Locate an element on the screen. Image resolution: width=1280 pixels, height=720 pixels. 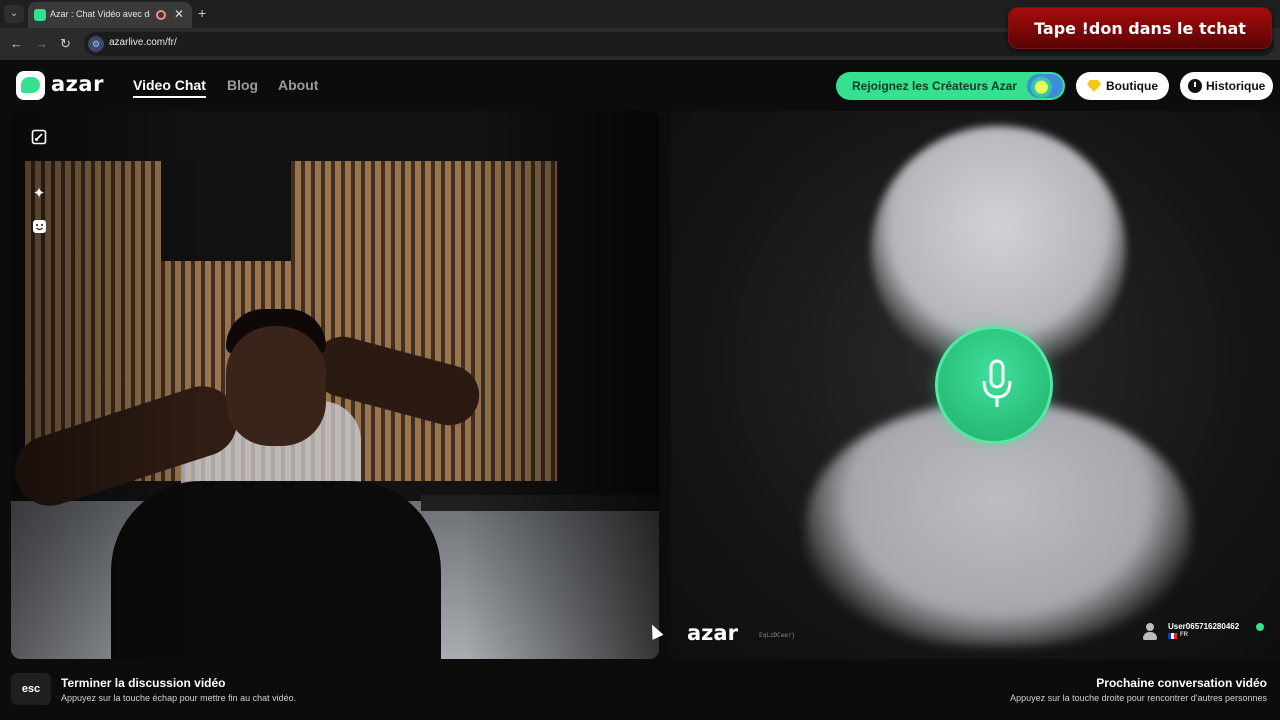
next-chat-title: Prochaine conversation vidéo is located at coordinates (1181, 683).